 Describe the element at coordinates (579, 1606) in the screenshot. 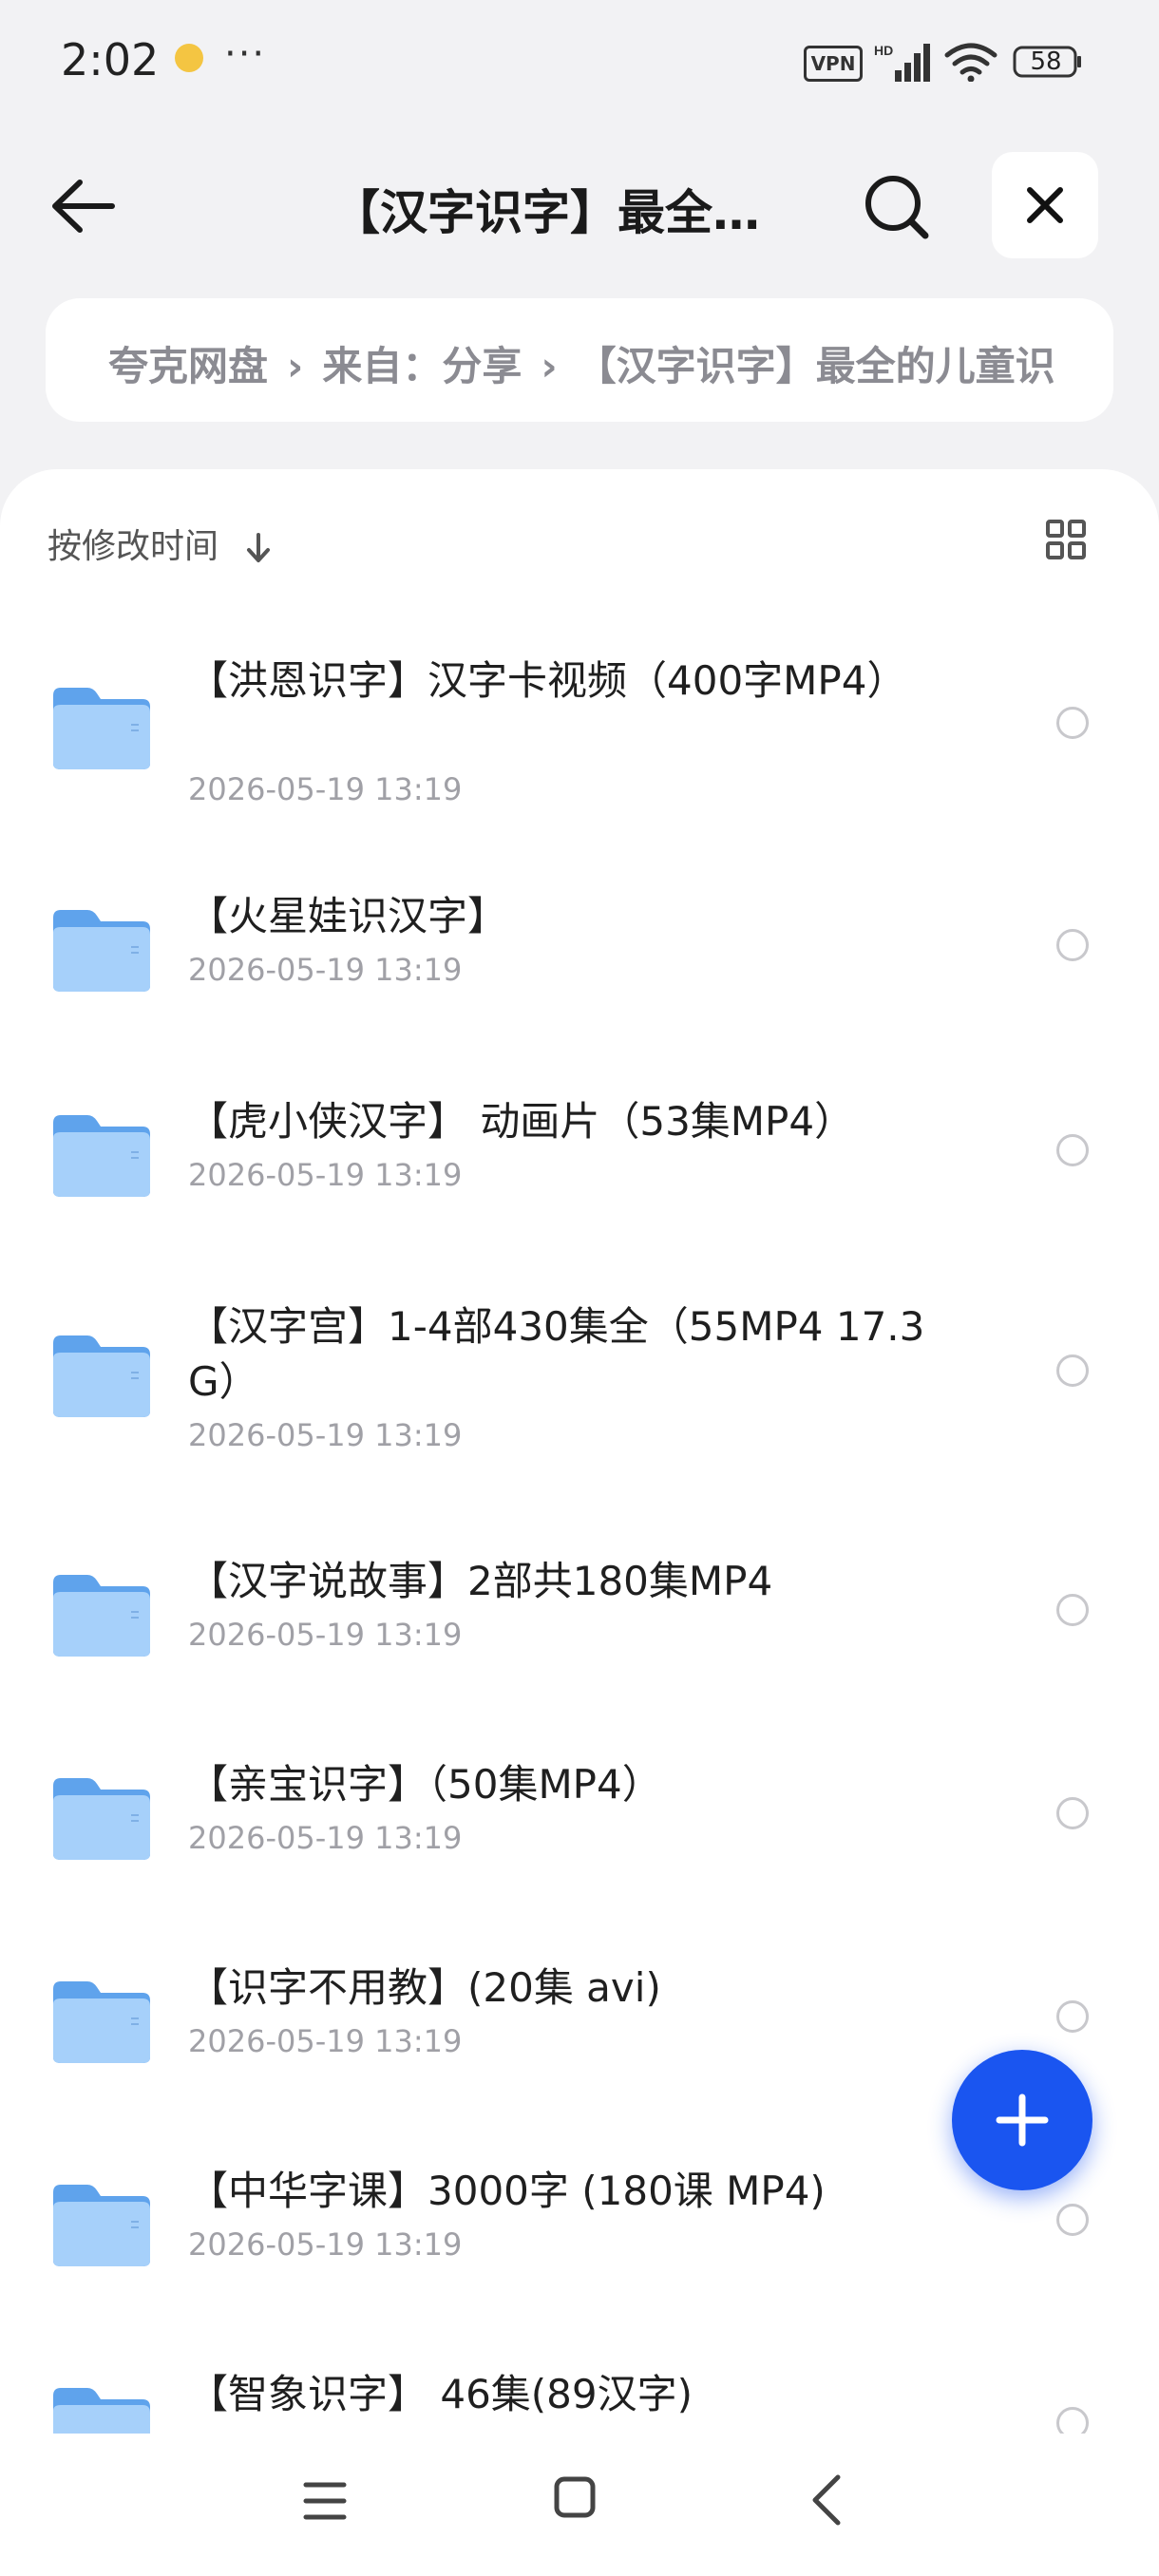

I see `list-item: 【汉字说故事】2部共180集MP4 2026-05-19 13:19` at that location.